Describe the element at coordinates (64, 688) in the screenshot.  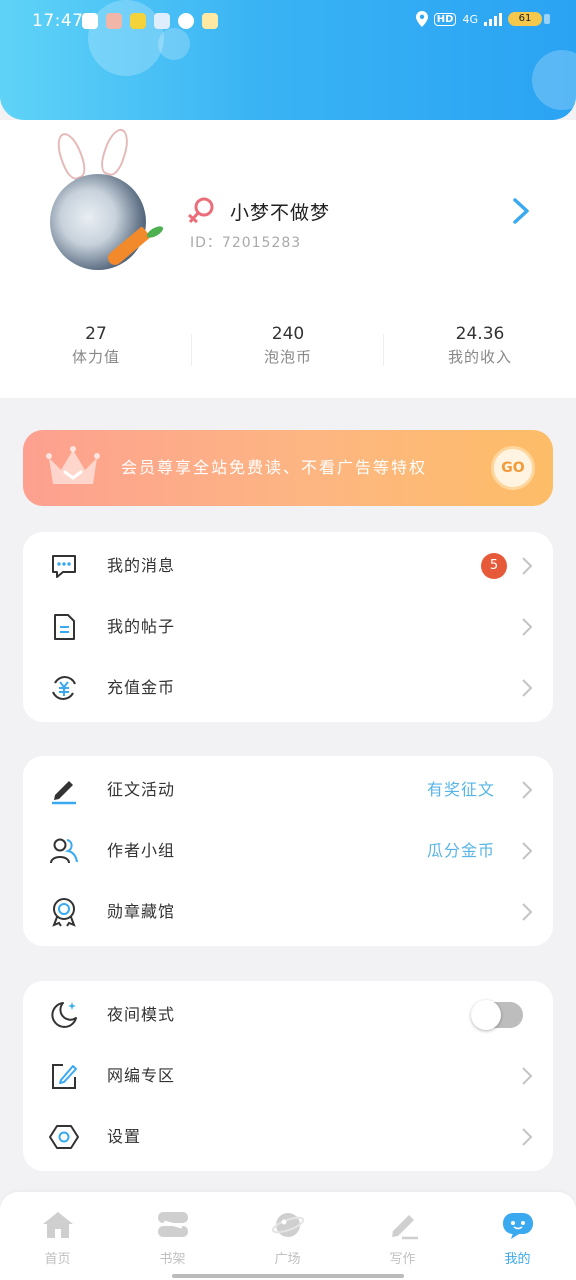
I see `coin-icon` at that location.